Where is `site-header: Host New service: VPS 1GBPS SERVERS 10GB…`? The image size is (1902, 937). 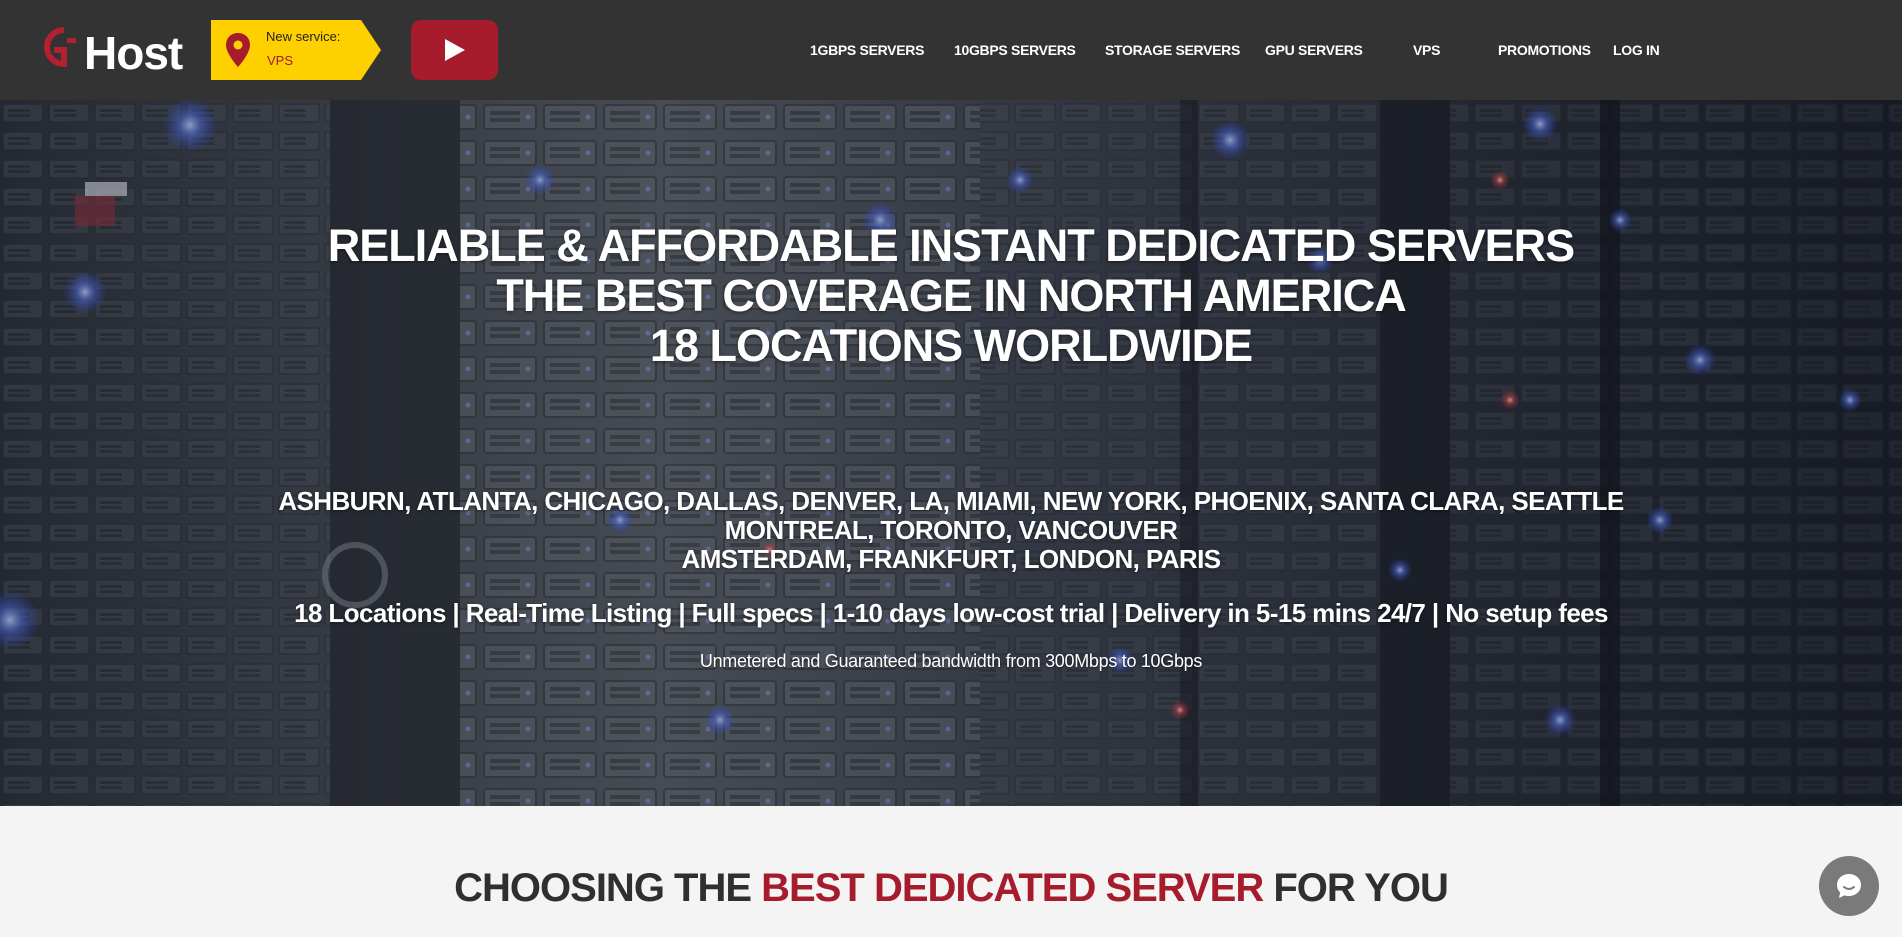
site-header: Host New service: VPS 1GBPS SERVERS 10GB… is located at coordinates (951, 50).